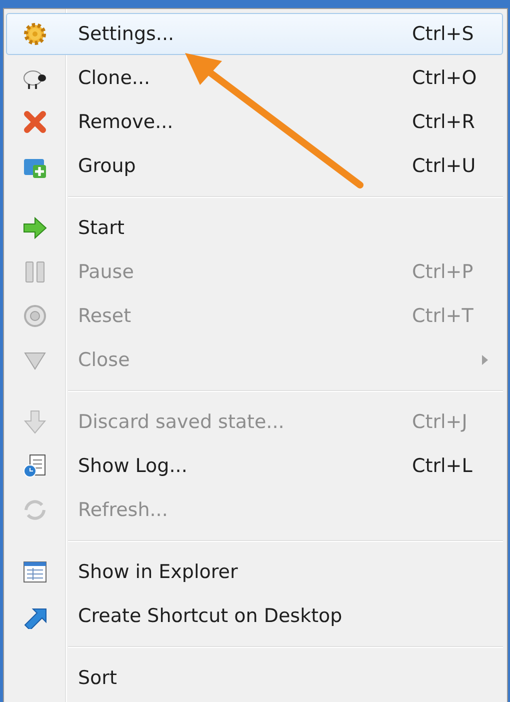 The width and height of the screenshot is (510, 702). What do you see at coordinates (485, 360) in the screenshot?
I see `submenu-arrow-icon` at bounding box center [485, 360].